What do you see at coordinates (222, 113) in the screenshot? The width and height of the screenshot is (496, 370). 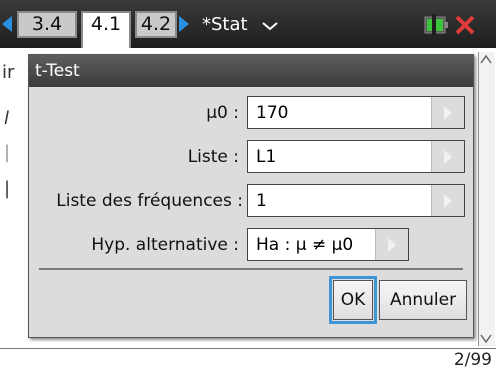 I see `mu0-label: μ0 :` at bounding box center [222, 113].